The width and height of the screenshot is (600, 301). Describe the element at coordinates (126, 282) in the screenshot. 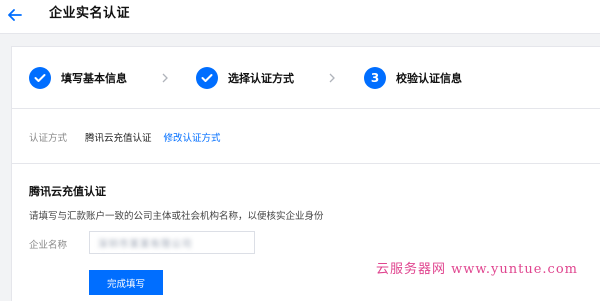

I see `complete-button: 完成填写` at that location.